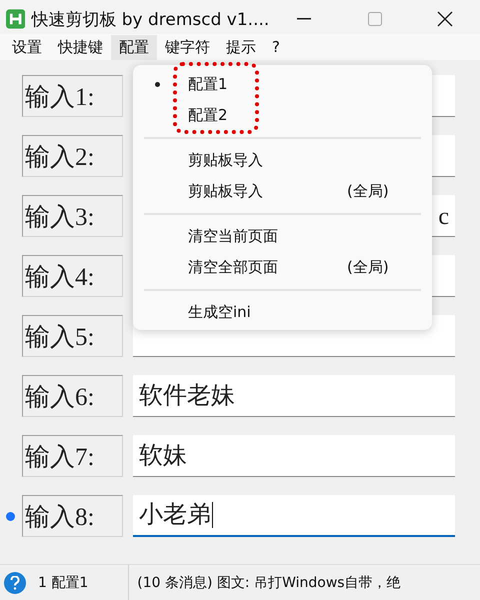  What do you see at coordinates (282, 236) in the screenshot?
I see `dropdown-item: 清空当前页面` at bounding box center [282, 236].